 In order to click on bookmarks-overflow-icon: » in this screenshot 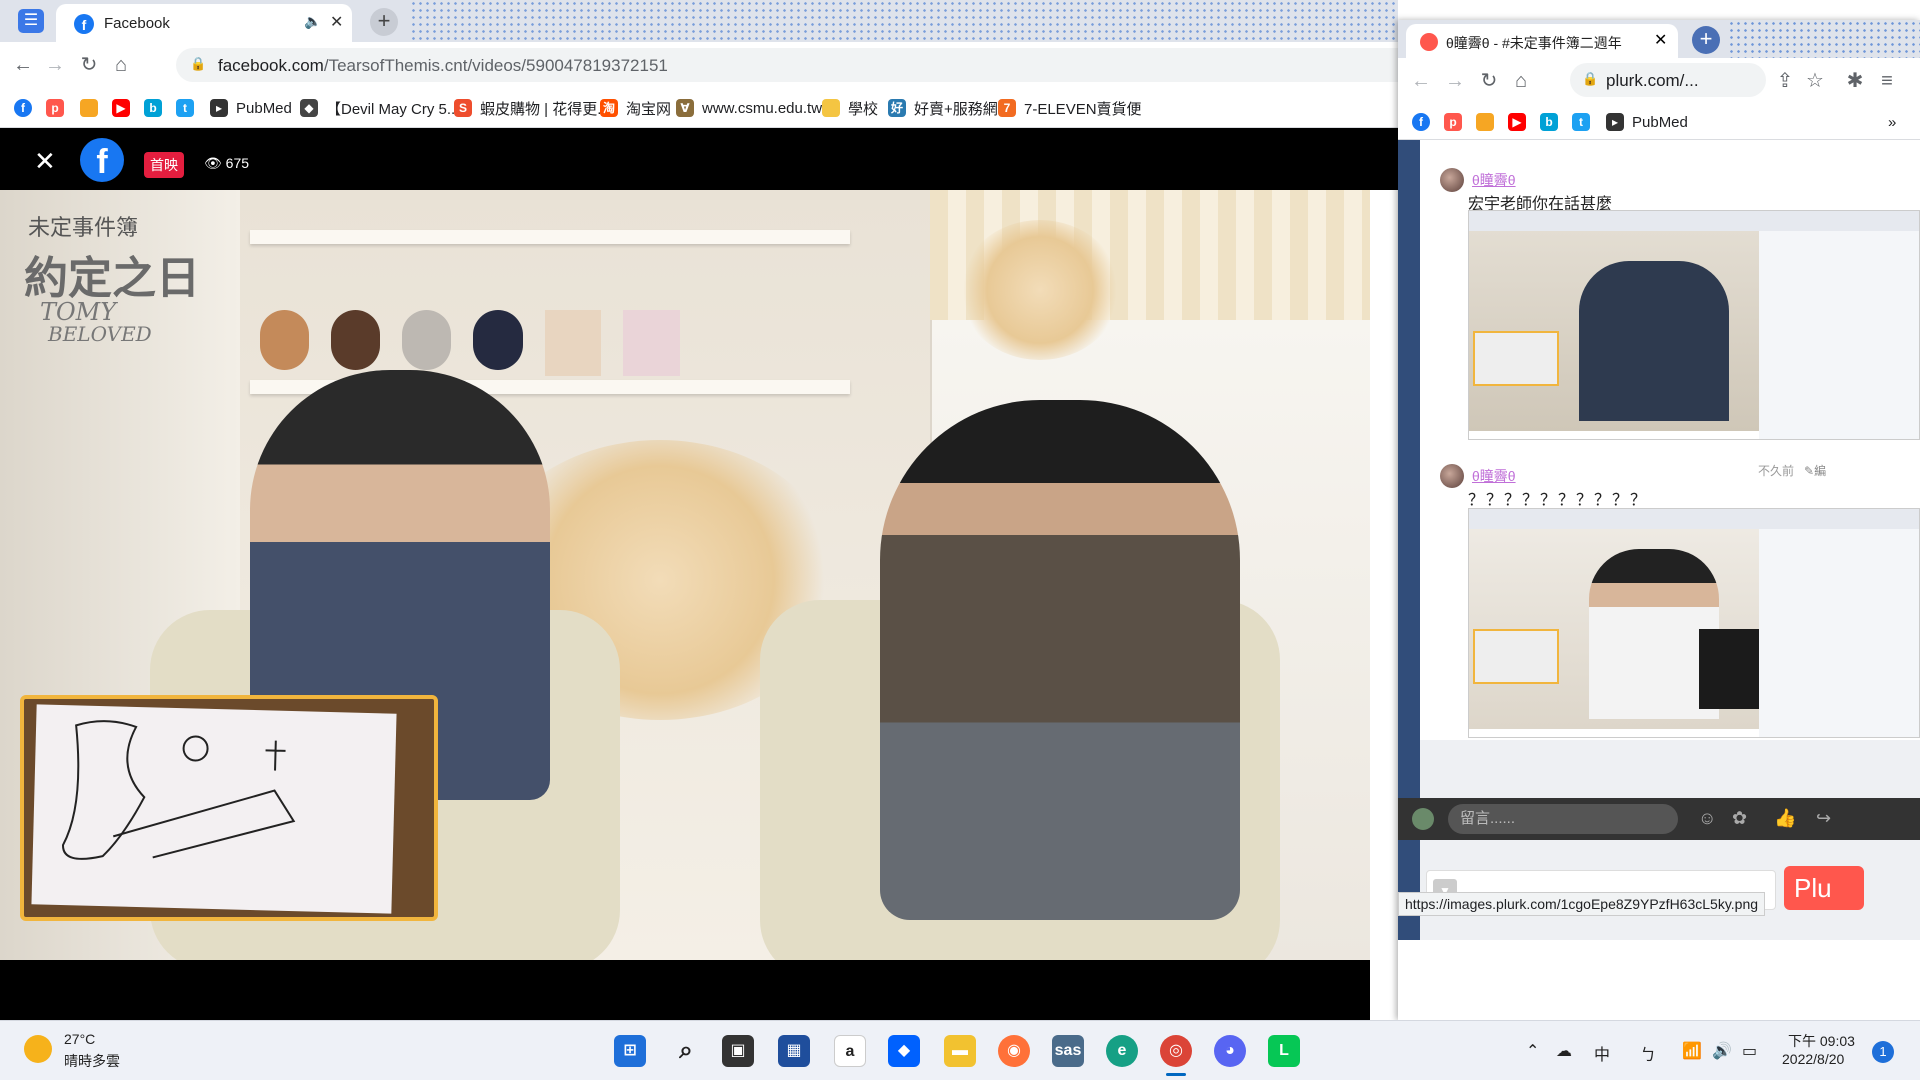, I will do `click(1892, 122)`.